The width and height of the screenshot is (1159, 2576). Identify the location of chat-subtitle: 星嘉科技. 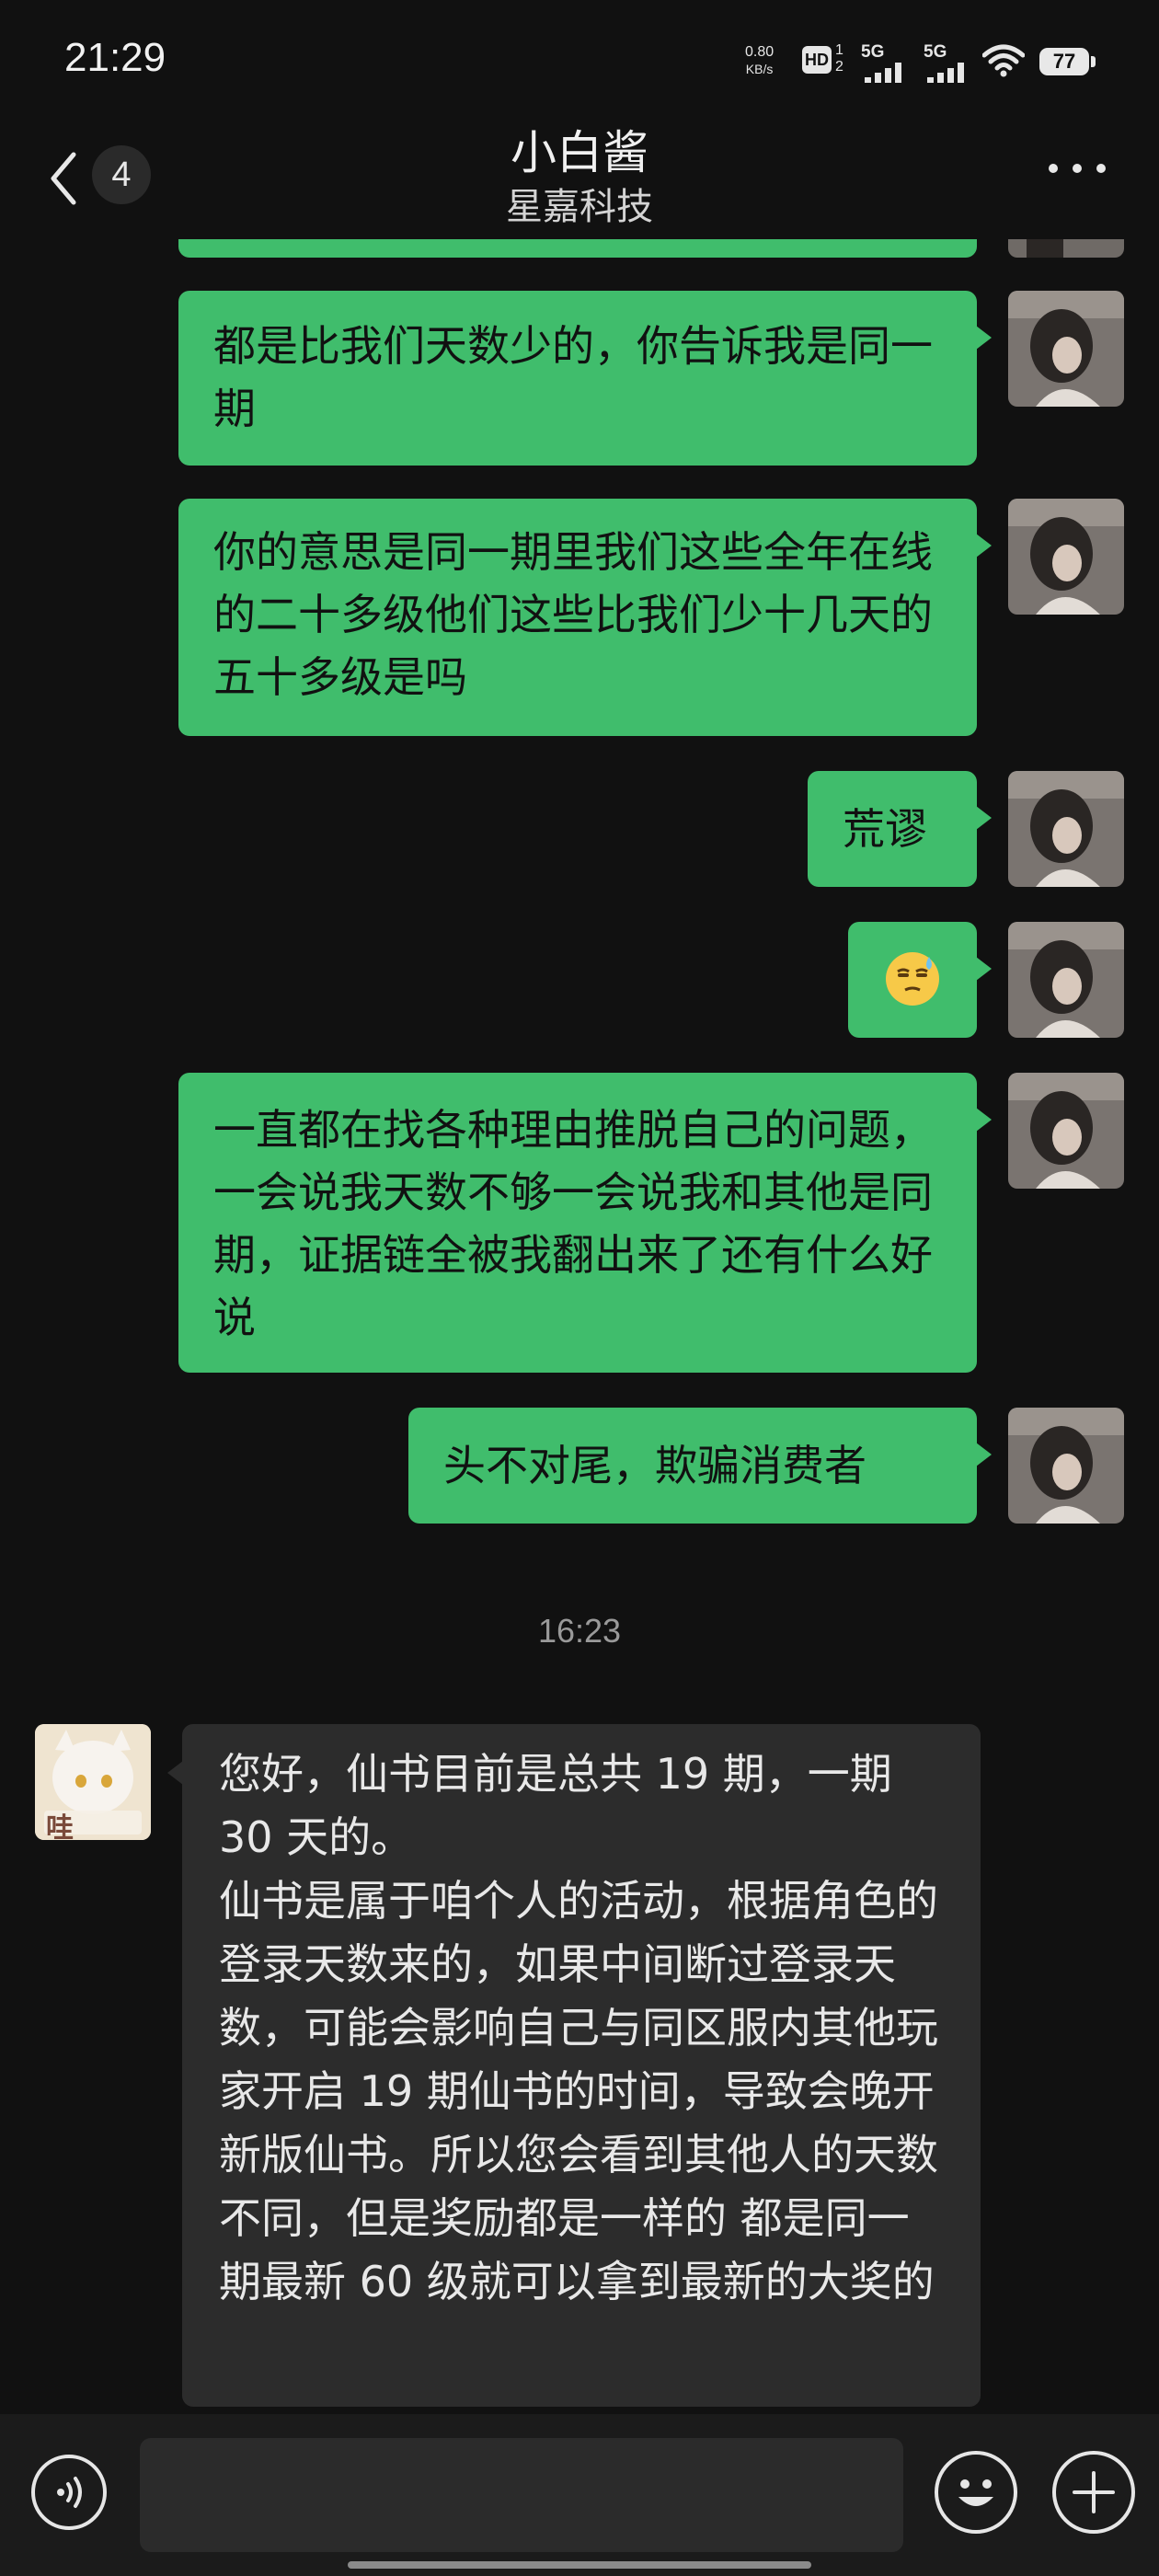
(579, 207).